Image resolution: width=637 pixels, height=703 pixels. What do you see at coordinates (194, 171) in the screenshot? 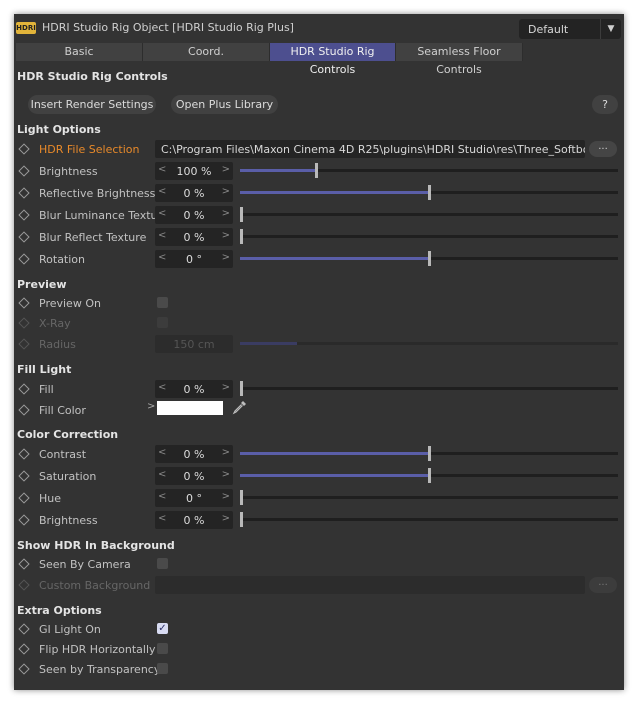
I see `brightness-input: <100 % >` at bounding box center [194, 171].